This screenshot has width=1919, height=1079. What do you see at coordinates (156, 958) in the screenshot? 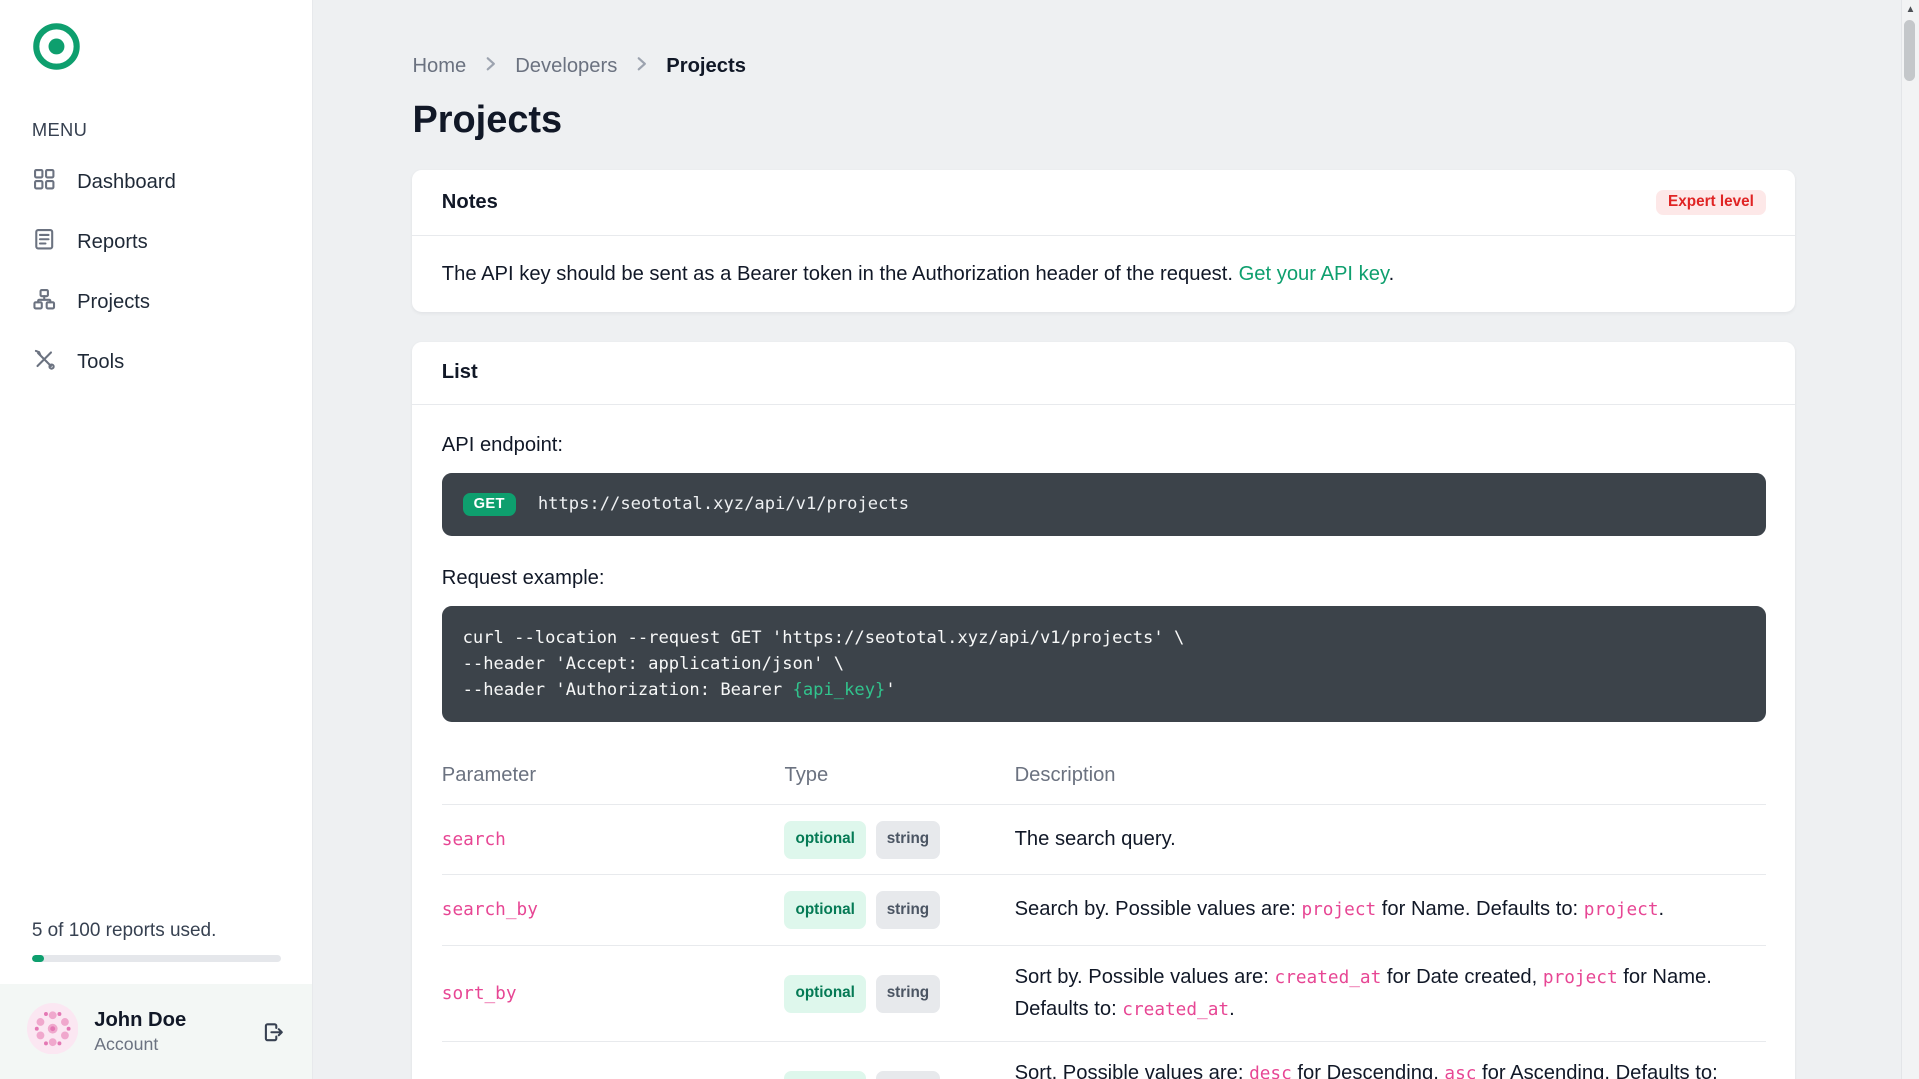
I see `usage-progress-track` at bounding box center [156, 958].